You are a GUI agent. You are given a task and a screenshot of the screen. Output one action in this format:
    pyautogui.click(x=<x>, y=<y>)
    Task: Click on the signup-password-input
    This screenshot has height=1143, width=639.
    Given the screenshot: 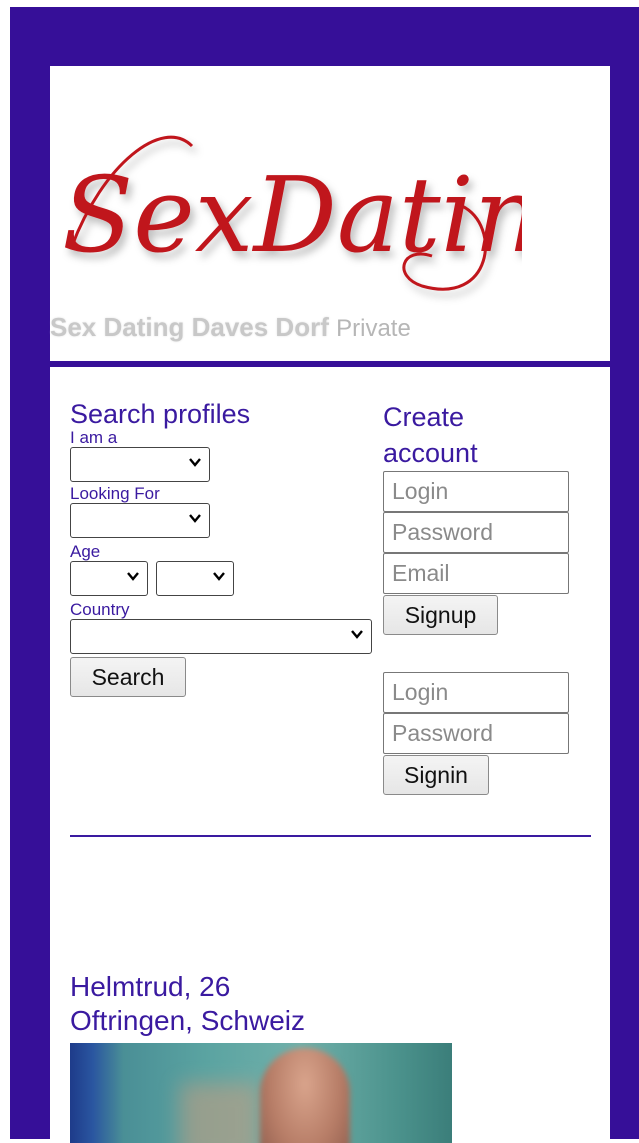 What is the action you would take?
    pyautogui.click(x=476, y=532)
    